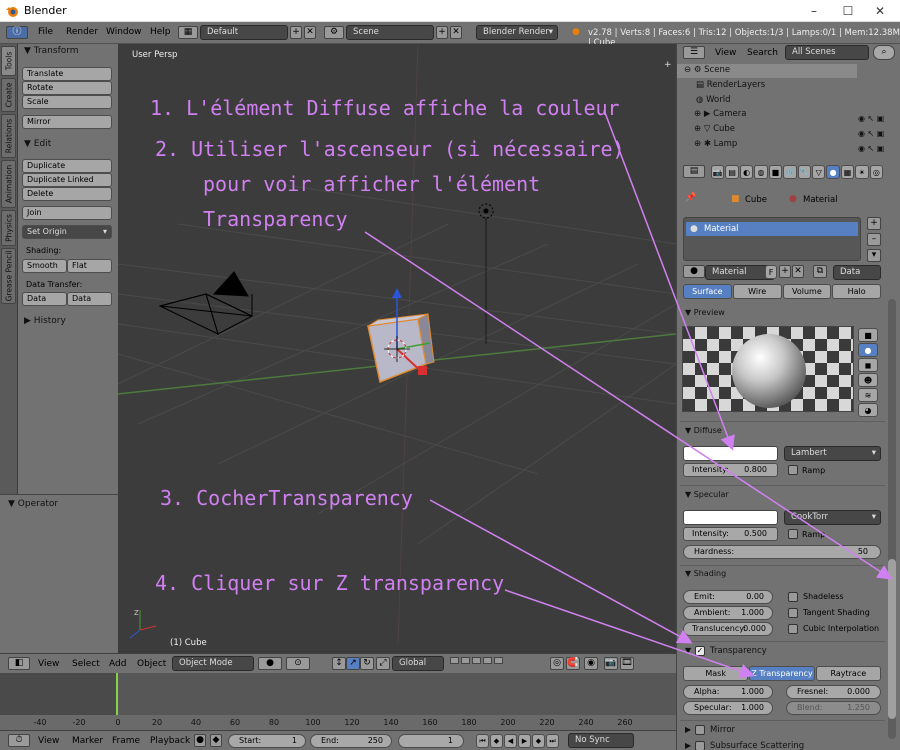 The image size is (900, 750). What do you see at coordinates (793, 613) in the screenshot?
I see `tangent-shading-checkbox` at bounding box center [793, 613].